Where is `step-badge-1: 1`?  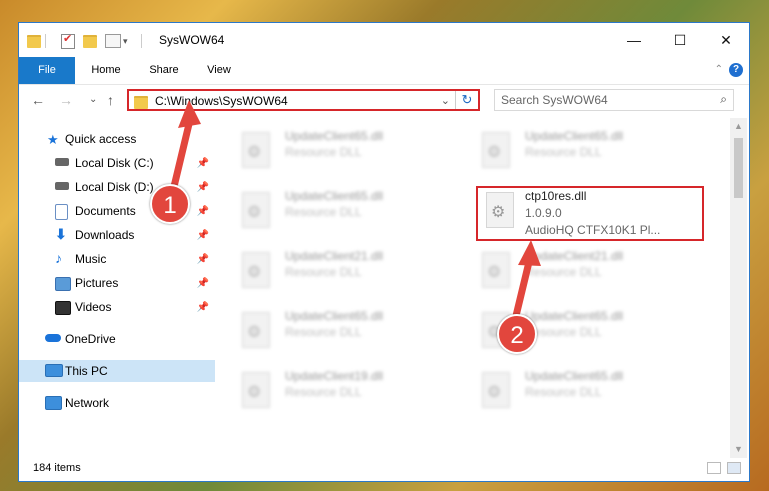
step-badge-1: 1 is located at coordinates (170, 204).